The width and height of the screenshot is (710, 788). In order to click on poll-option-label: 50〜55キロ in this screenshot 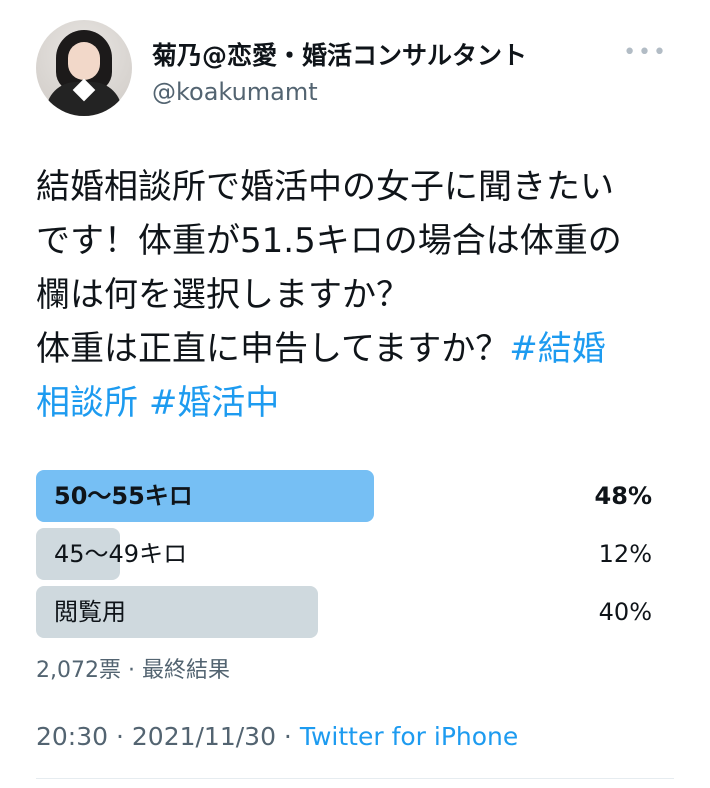, I will do `click(123, 496)`.